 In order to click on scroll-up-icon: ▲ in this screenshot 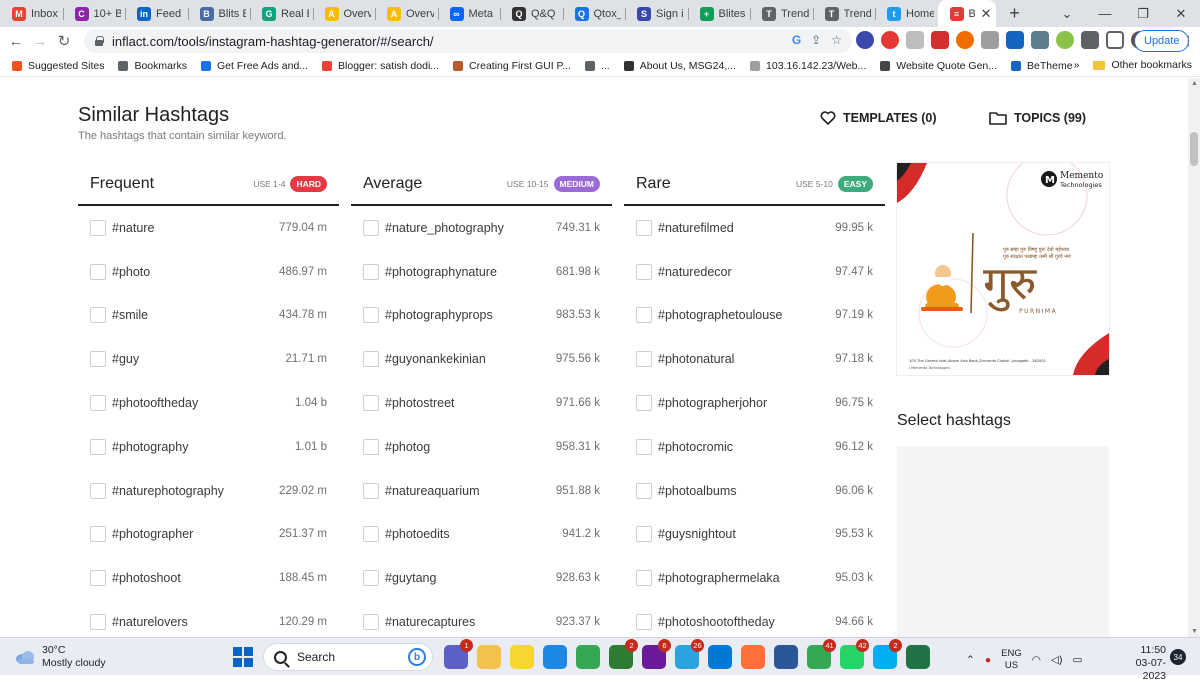, I will do `click(1194, 83)`.